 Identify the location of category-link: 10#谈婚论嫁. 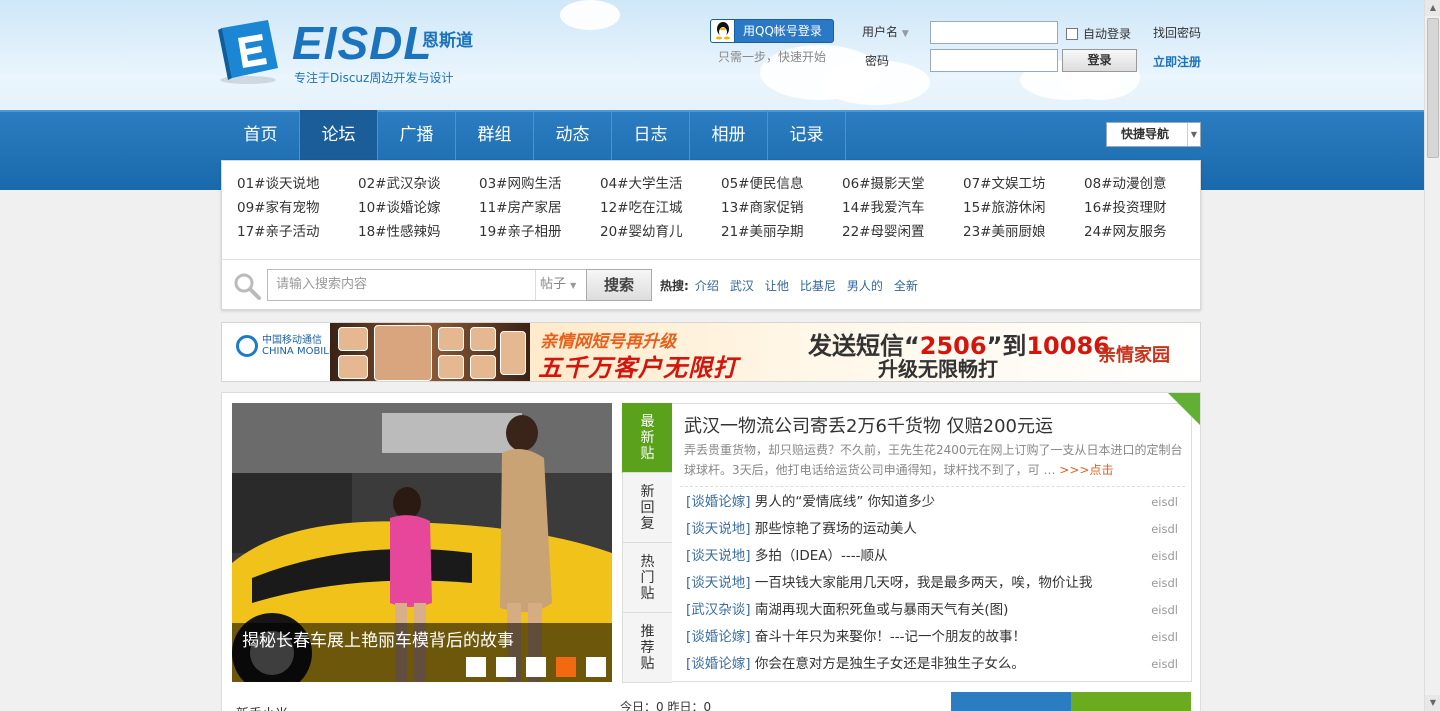
(418, 208).